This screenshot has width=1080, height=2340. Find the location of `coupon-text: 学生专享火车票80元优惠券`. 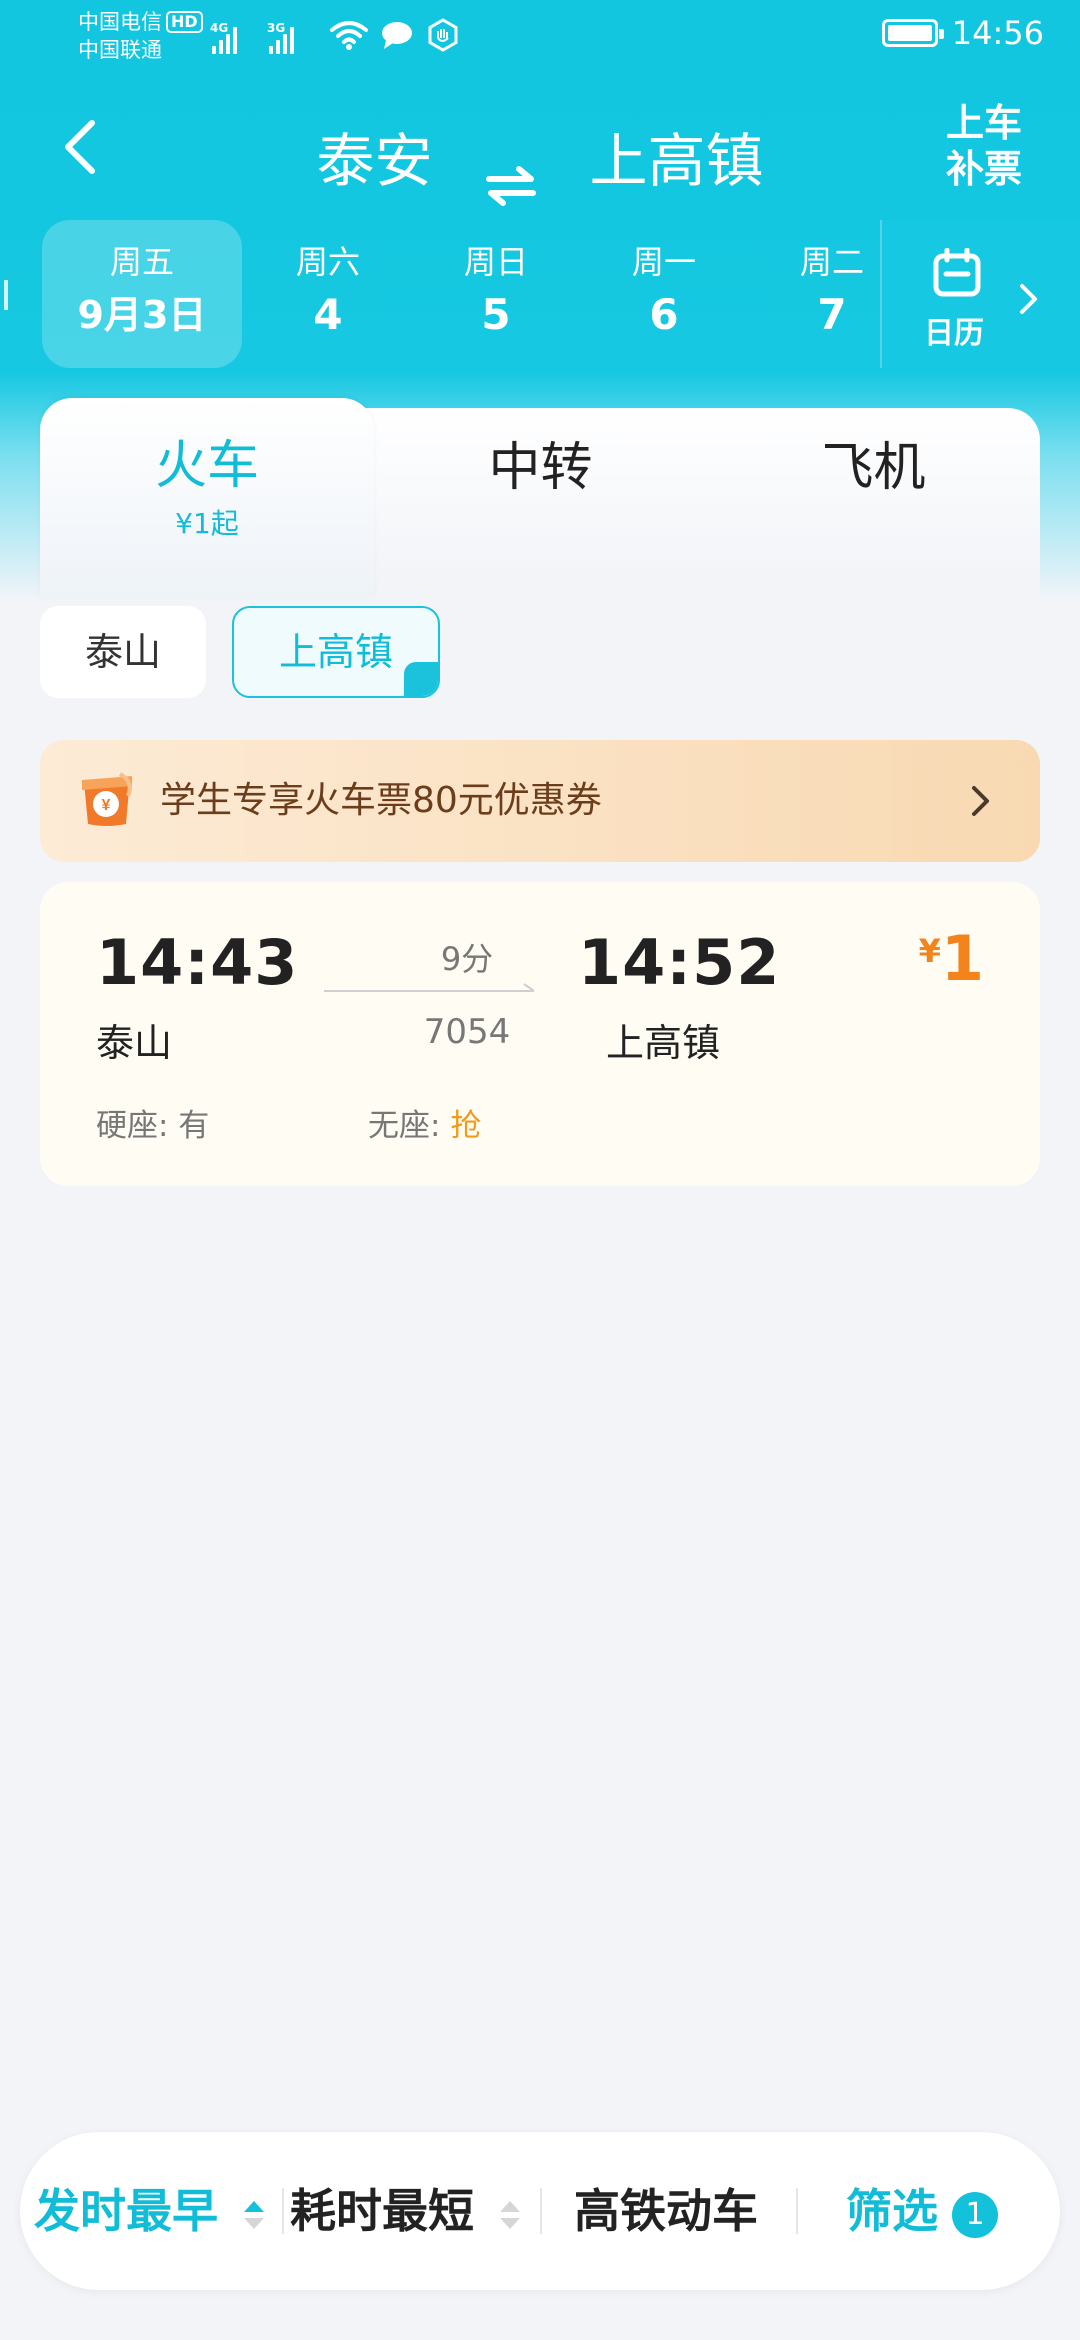

coupon-text: 学生专享火车票80元优惠券 is located at coordinates (381, 800).